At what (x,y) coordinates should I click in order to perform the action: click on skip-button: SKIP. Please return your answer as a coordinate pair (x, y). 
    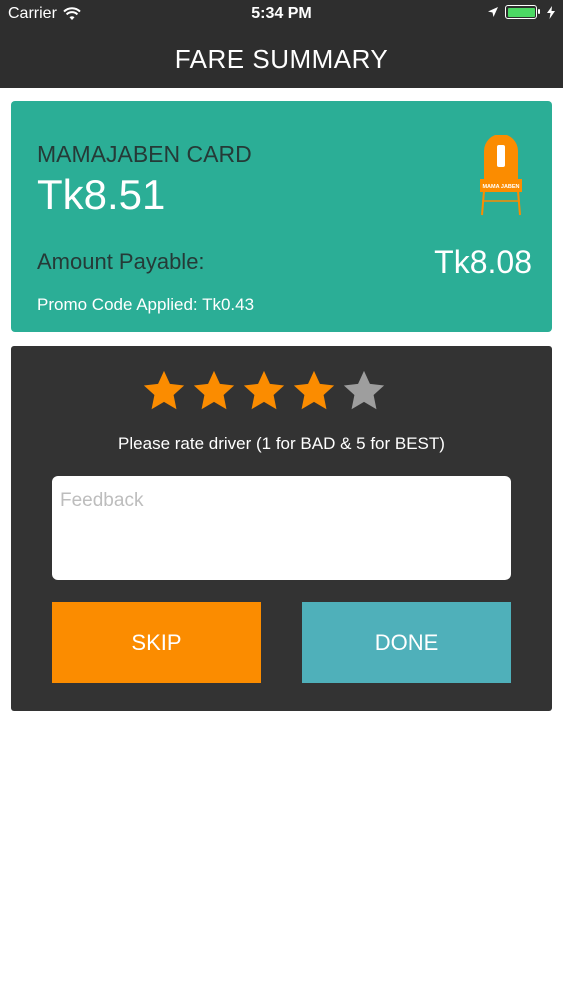
    Looking at the image, I should click on (156, 642).